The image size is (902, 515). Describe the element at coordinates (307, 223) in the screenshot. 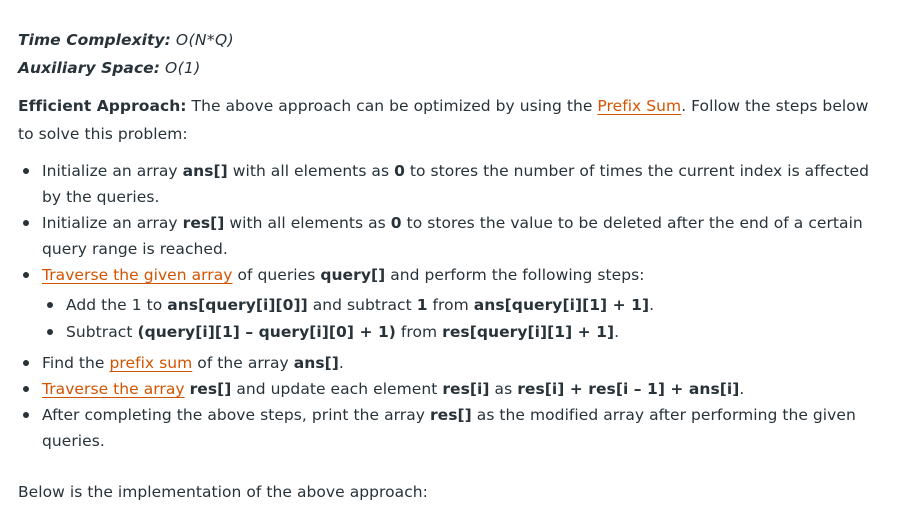

I see `step-2-text-2: with all elements as` at that location.